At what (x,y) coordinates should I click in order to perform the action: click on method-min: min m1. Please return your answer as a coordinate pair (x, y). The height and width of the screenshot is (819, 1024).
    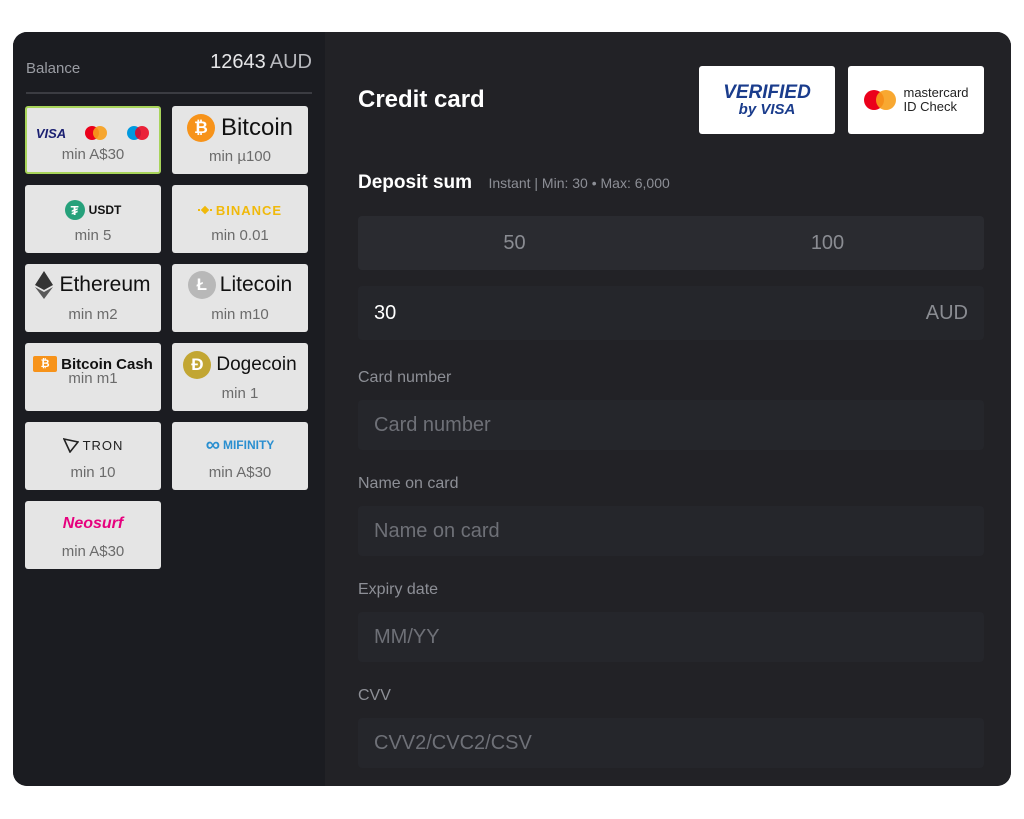
    Looking at the image, I should click on (93, 378).